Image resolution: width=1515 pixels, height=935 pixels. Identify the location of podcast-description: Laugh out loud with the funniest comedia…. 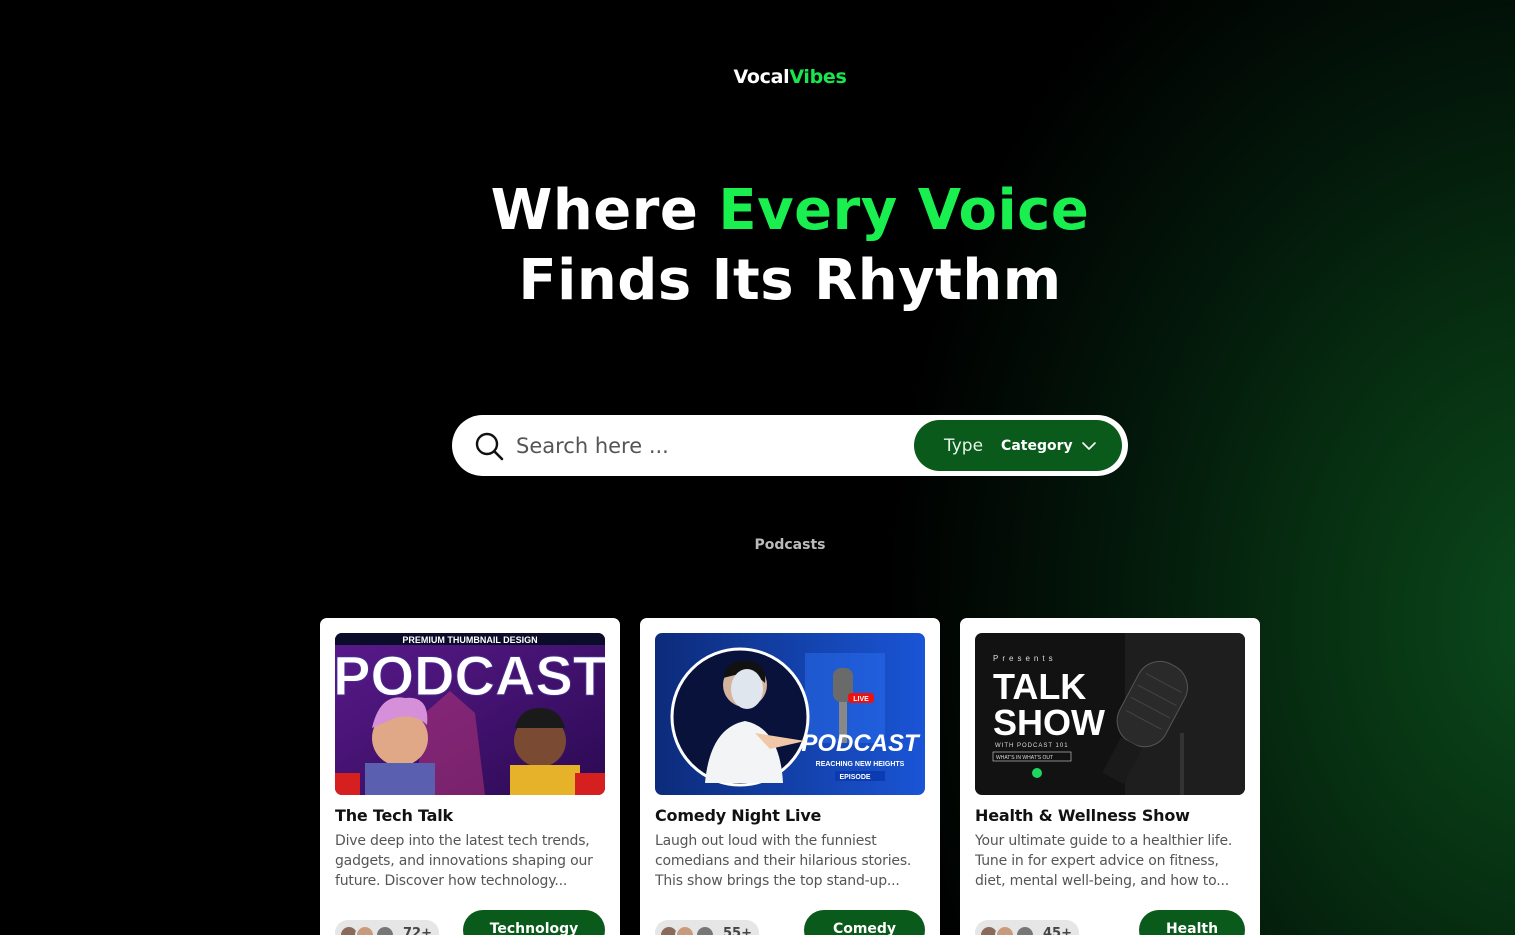
(783, 861).